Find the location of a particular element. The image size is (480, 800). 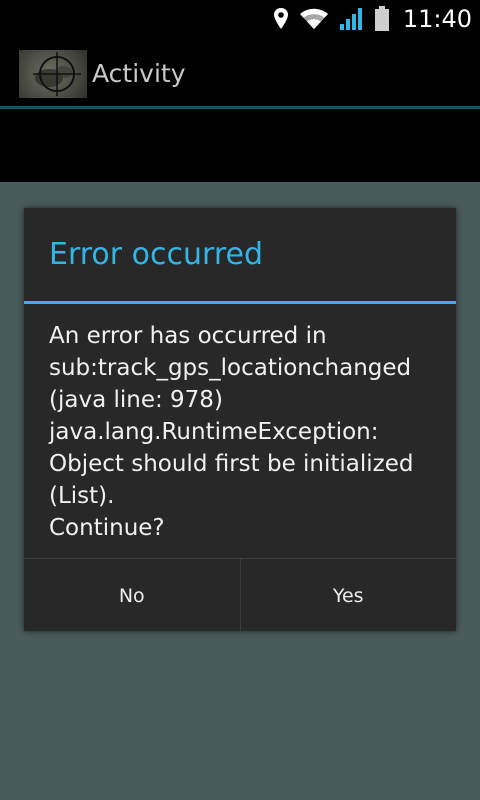

dialog-button-bar: No Yes is located at coordinates (240, 595).